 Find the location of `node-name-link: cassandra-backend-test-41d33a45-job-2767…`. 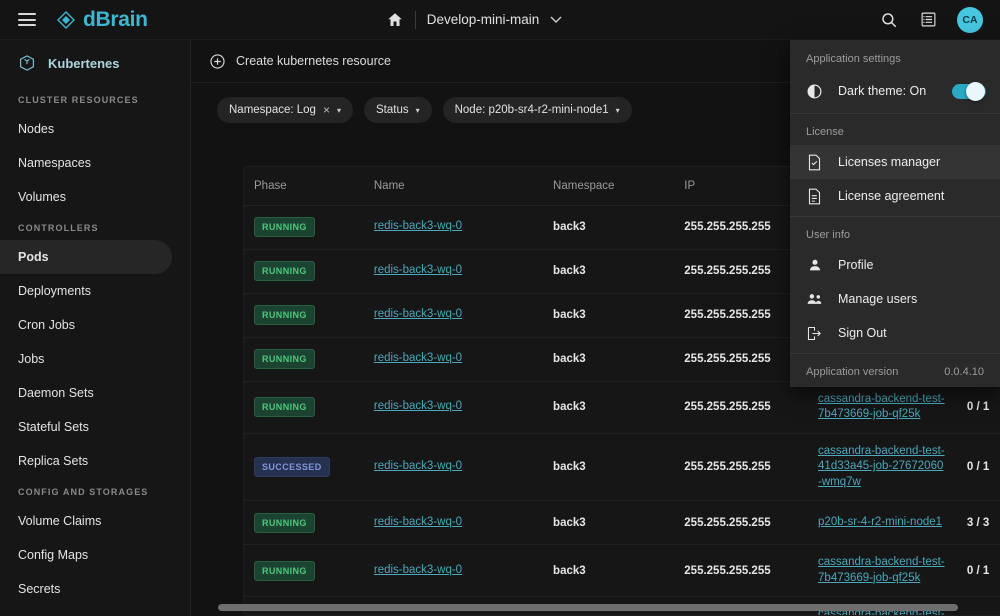

node-name-link: cassandra-backend-test-41d33a45-job-2767… is located at coordinates (882, 467).